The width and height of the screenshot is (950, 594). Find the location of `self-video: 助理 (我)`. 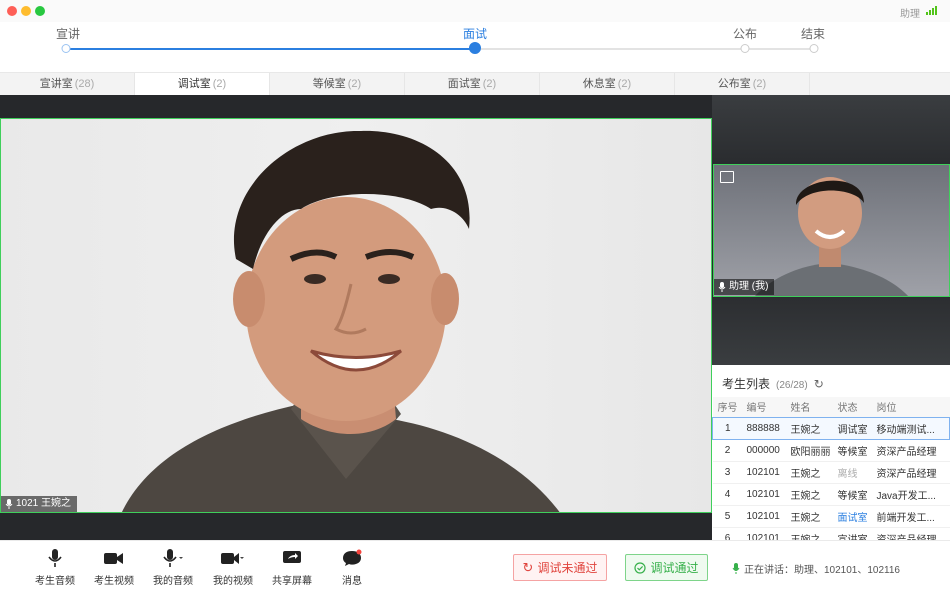

self-video: 助理 (我) is located at coordinates (831, 230).